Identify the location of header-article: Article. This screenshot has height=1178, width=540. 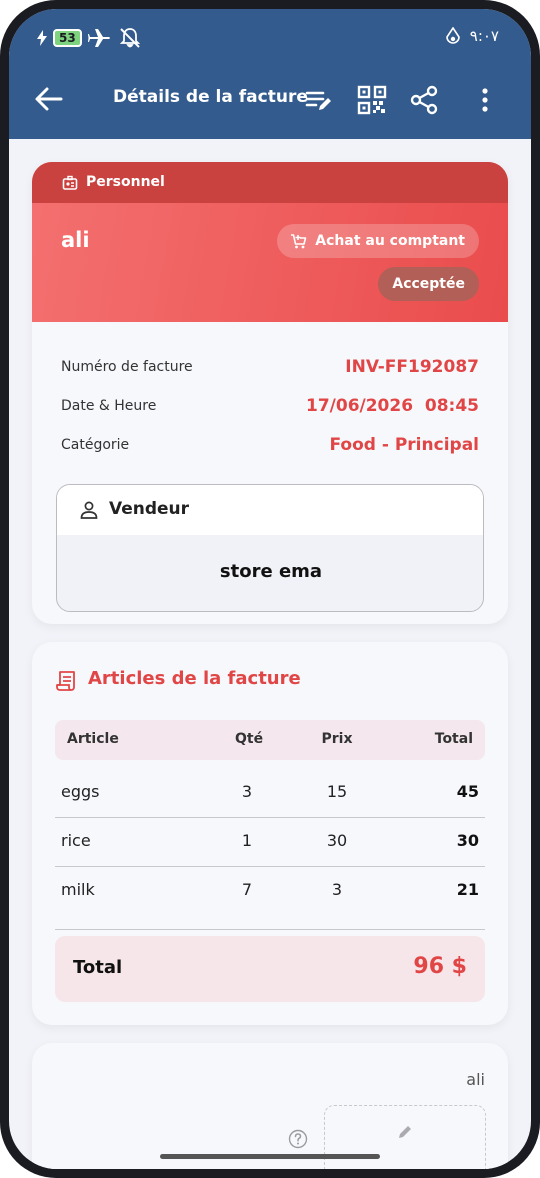
(93, 739).